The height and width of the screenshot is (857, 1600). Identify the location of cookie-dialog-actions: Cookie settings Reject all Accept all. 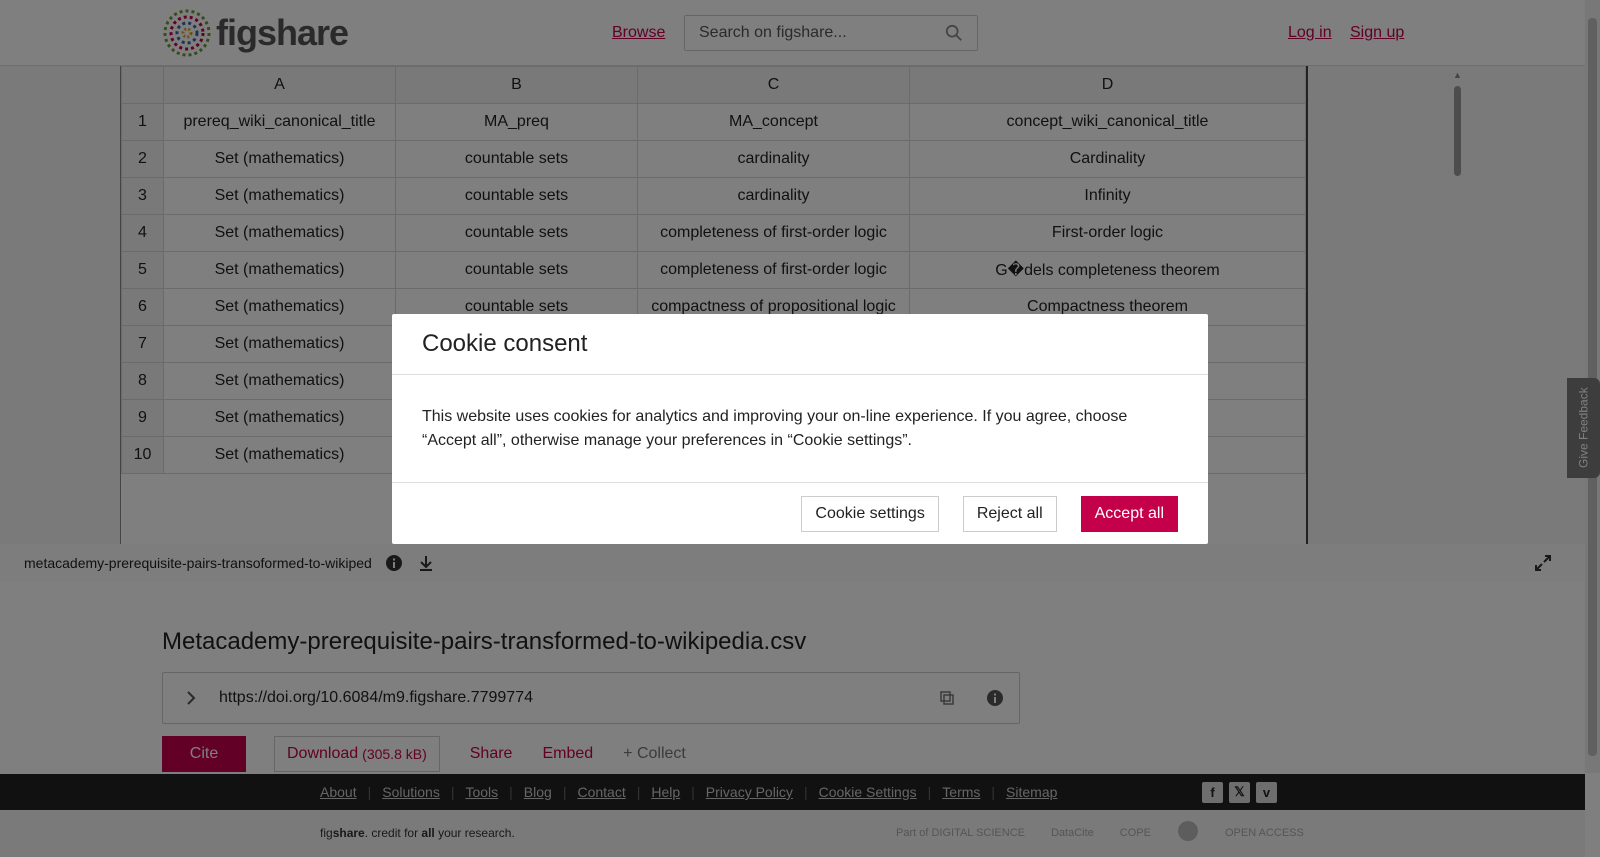
(800, 513).